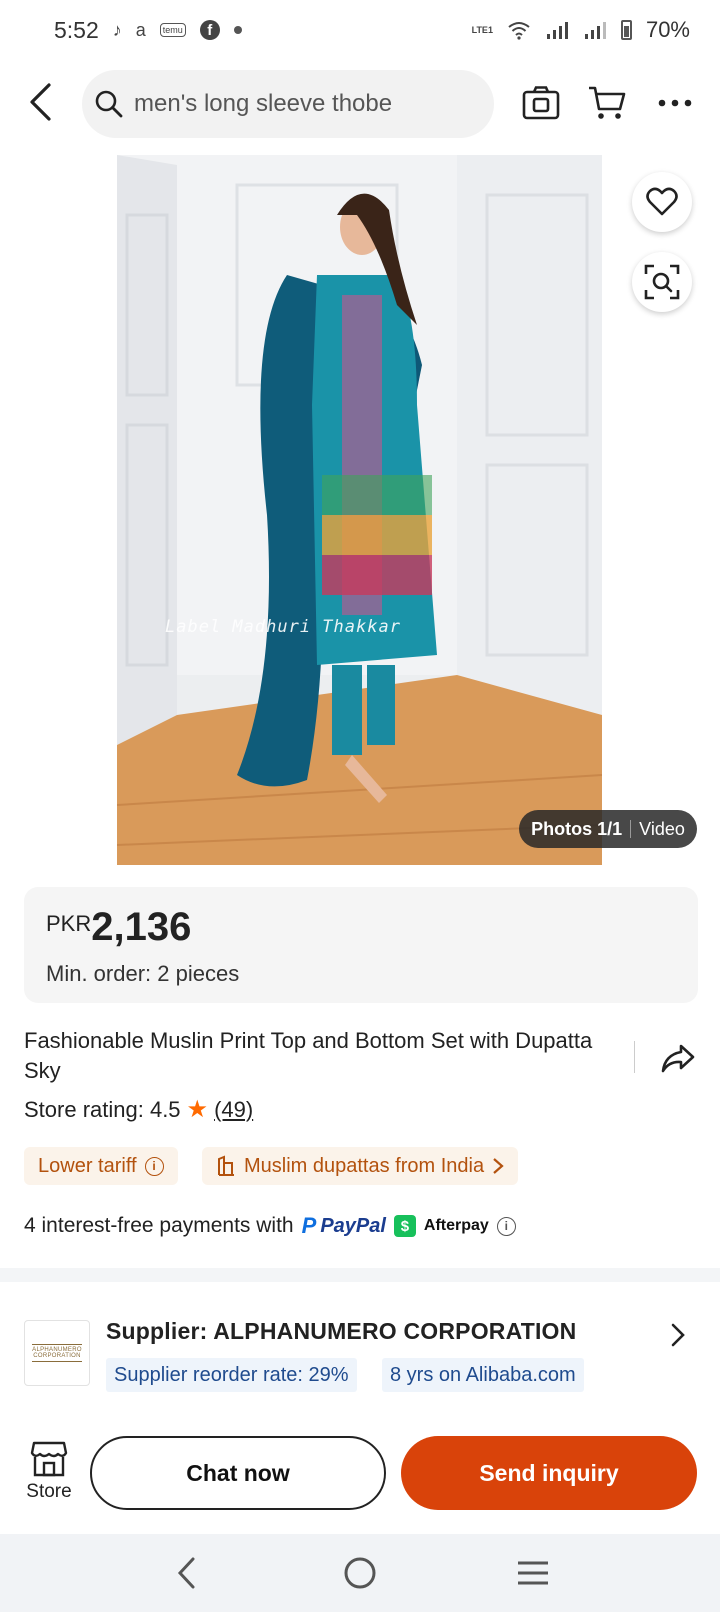 The height and width of the screenshot is (1612, 720). What do you see at coordinates (634, 1057) in the screenshot?
I see `title-divider` at bounding box center [634, 1057].